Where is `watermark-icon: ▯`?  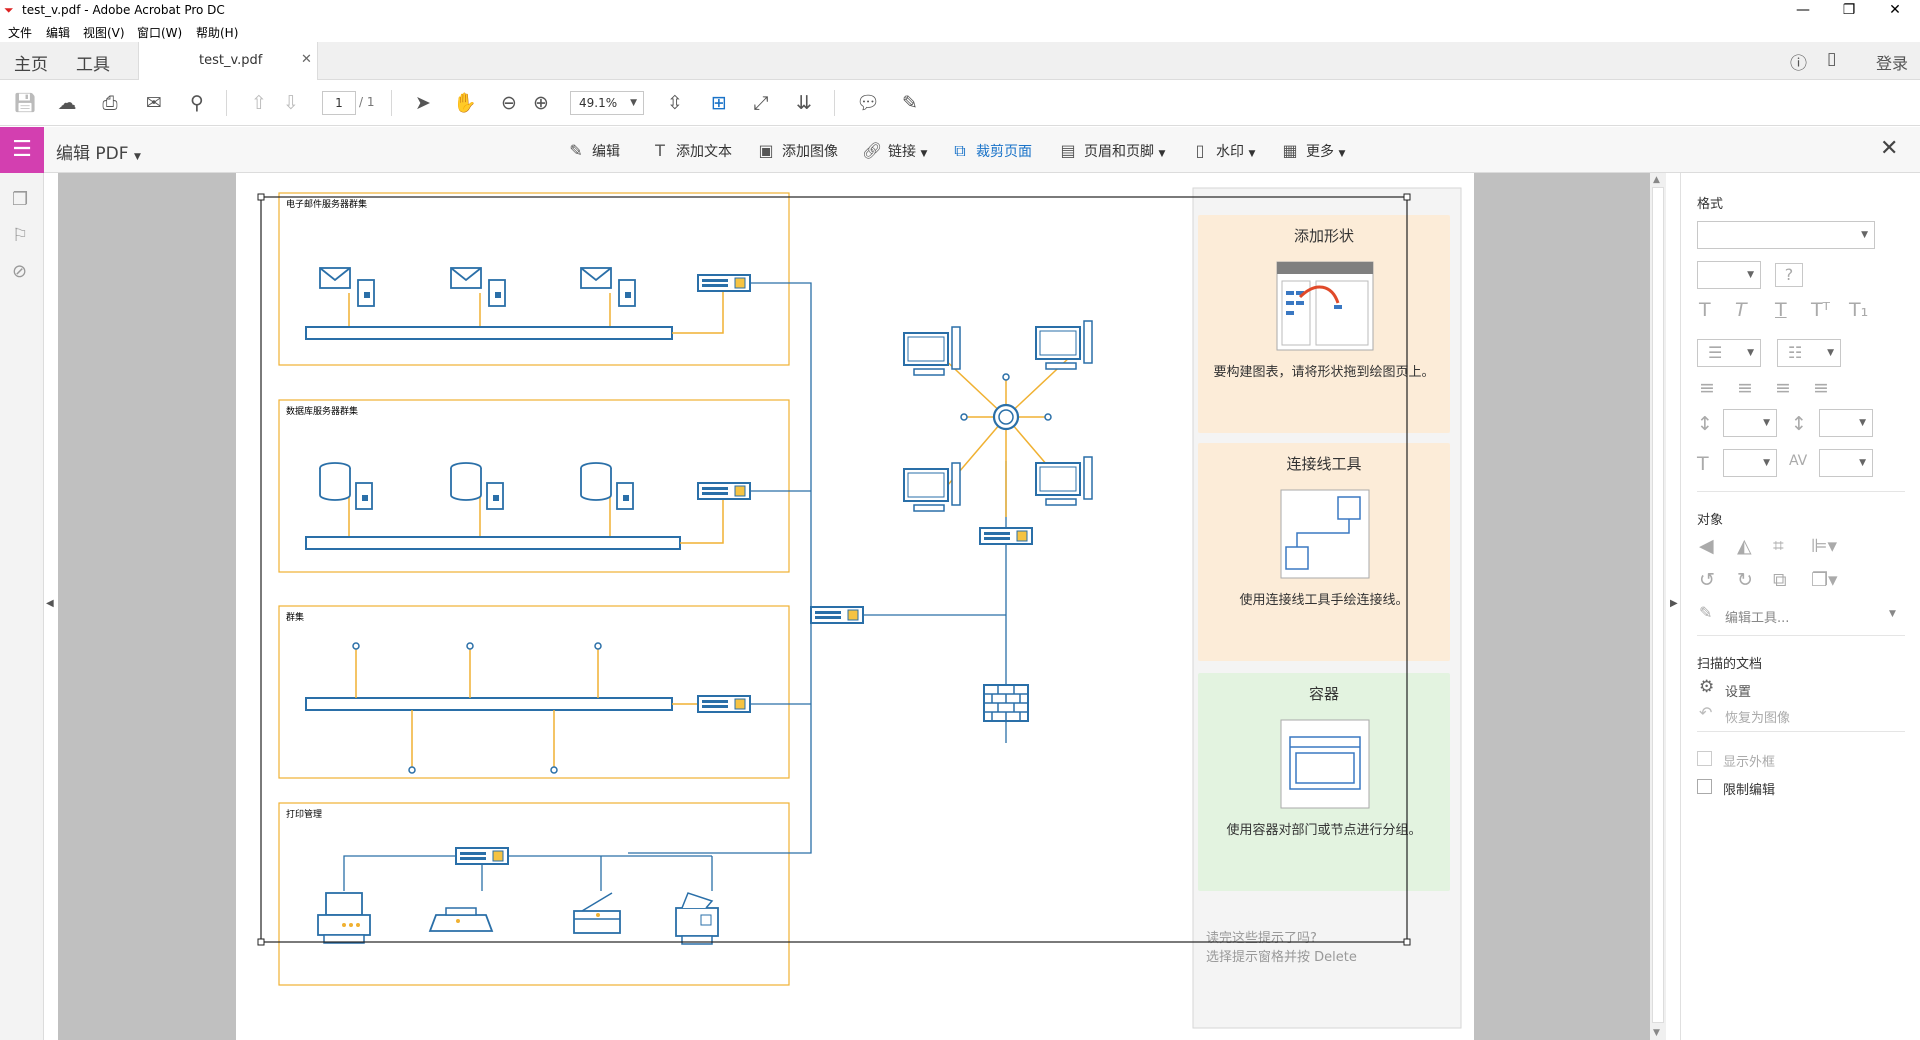 watermark-icon: ▯ is located at coordinates (1200, 150).